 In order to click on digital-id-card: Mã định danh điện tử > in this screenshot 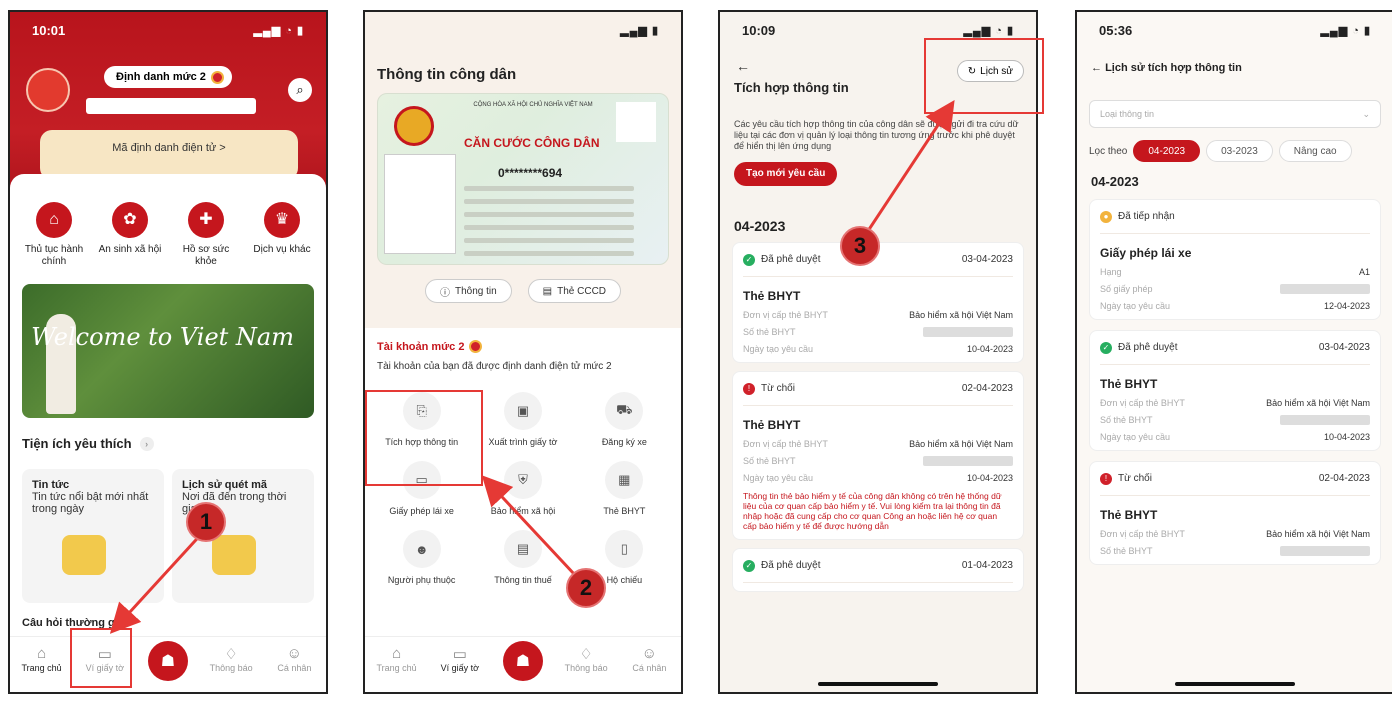, I will do `click(169, 155)`.